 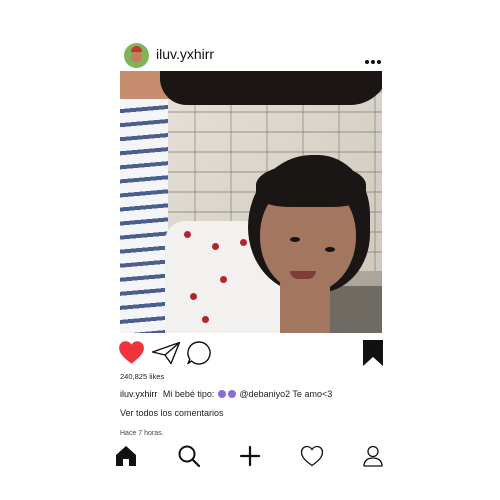 I want to click on home-icon, so click(x=126, y=456).